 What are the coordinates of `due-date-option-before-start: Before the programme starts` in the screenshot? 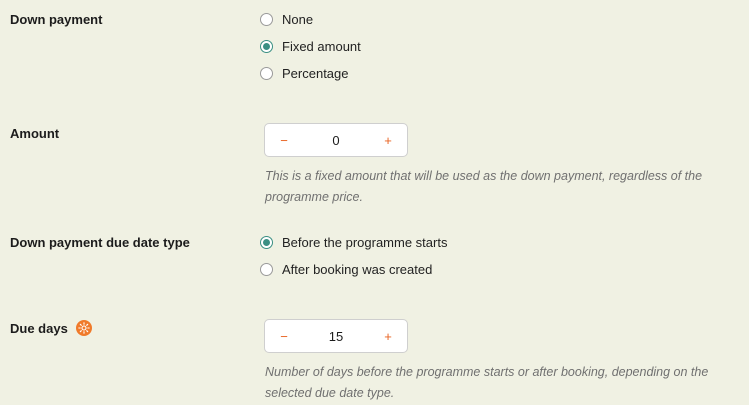 It's located at (353, 242).